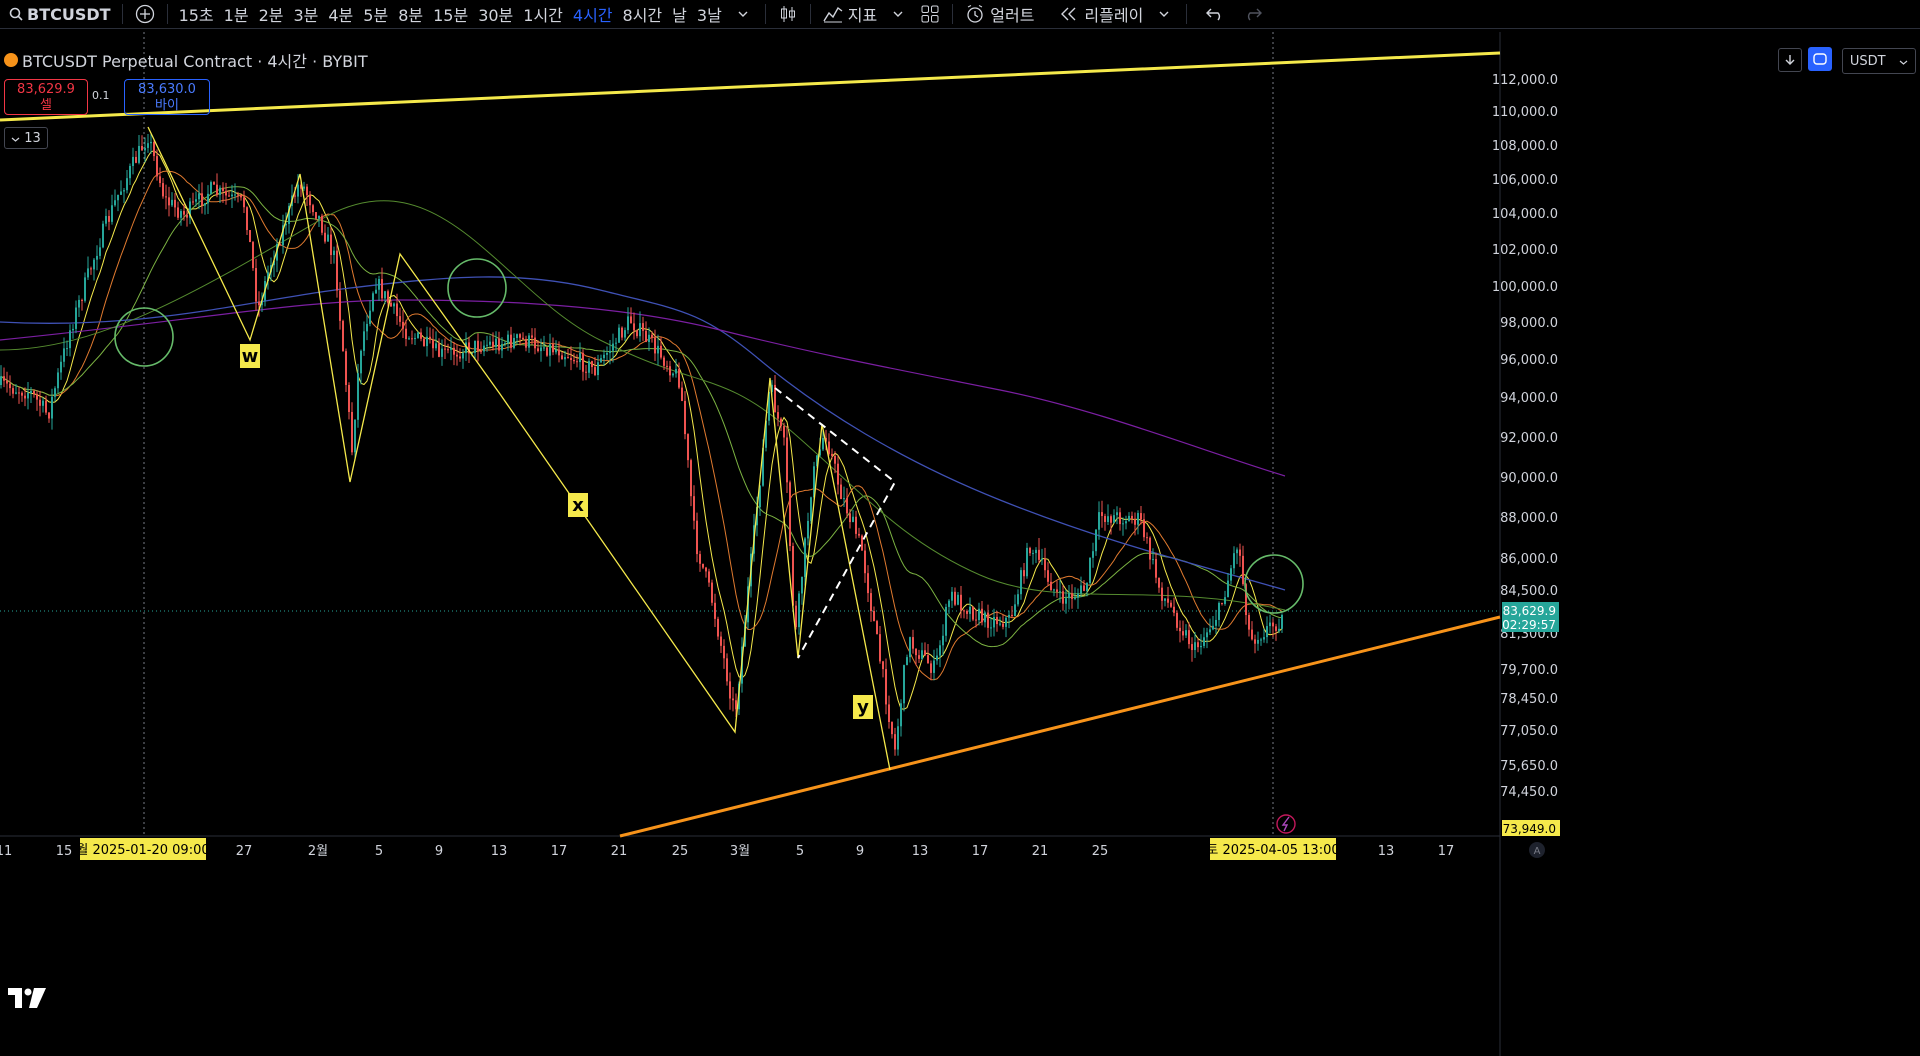  What do you see at coordinates (46, 89) in the screenshot?
I see `sell-price: 83,629.9` at bounding box center [46, 89].